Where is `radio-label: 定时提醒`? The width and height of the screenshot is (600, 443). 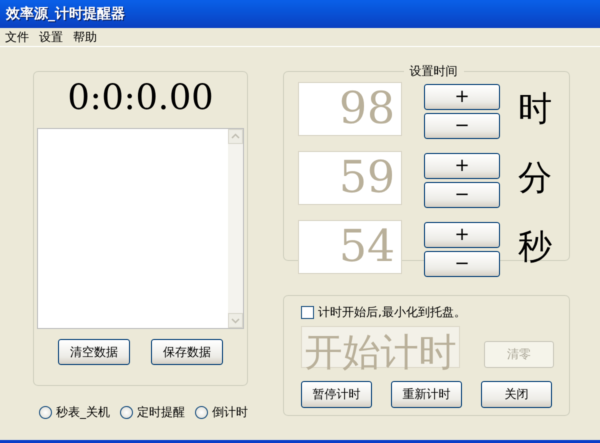
radio-label: 定时提醒 is located at coordinates (161, 412).